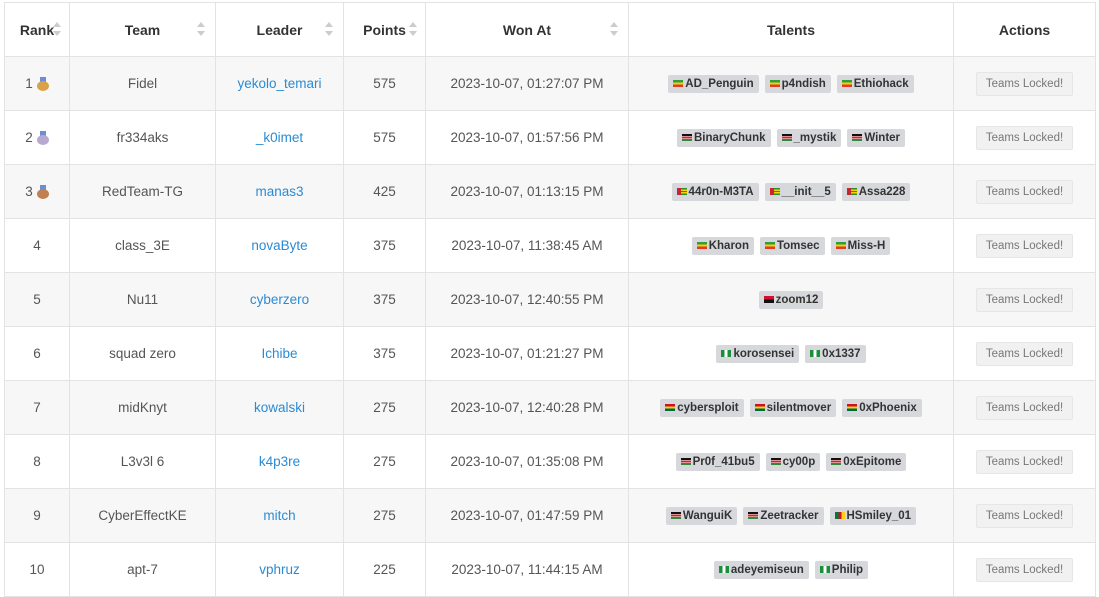 This screenshot has height=597, width=1099. I want to click on column-header-rank: Rank, so click(37, 29).